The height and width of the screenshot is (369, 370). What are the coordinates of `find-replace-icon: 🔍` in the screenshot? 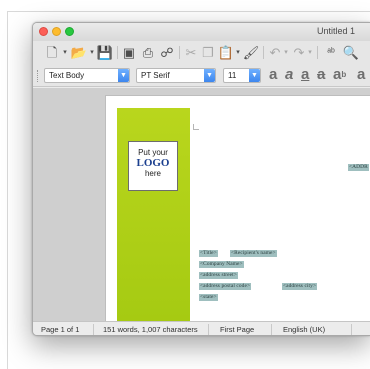 It's located at (351, 52).